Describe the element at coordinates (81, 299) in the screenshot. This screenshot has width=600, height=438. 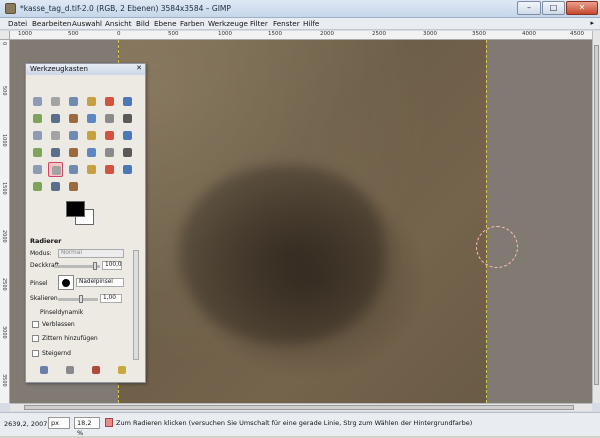
I see `scale-slider-knob` at that location.